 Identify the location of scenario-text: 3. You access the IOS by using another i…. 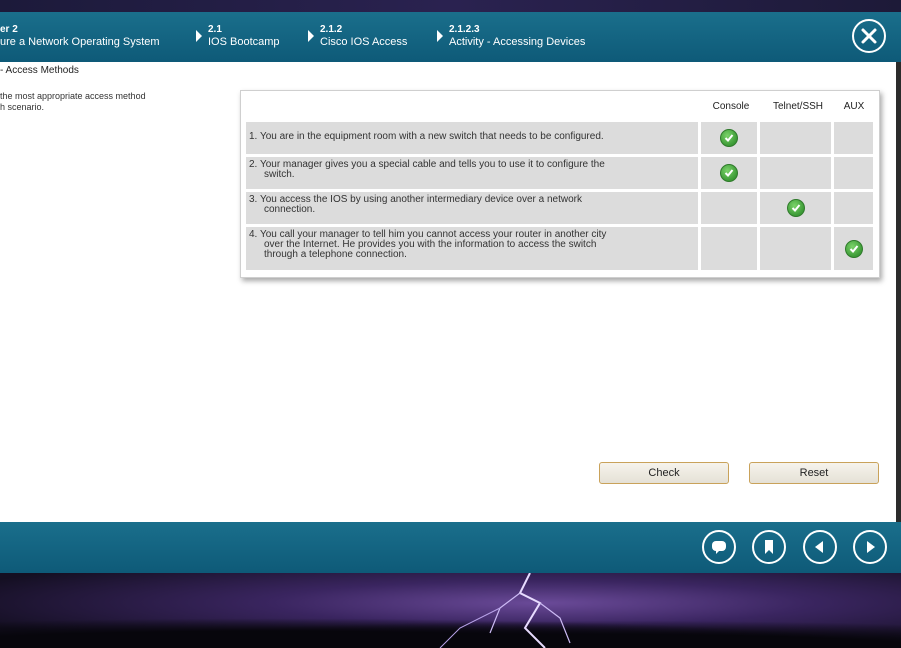
(415, 199).